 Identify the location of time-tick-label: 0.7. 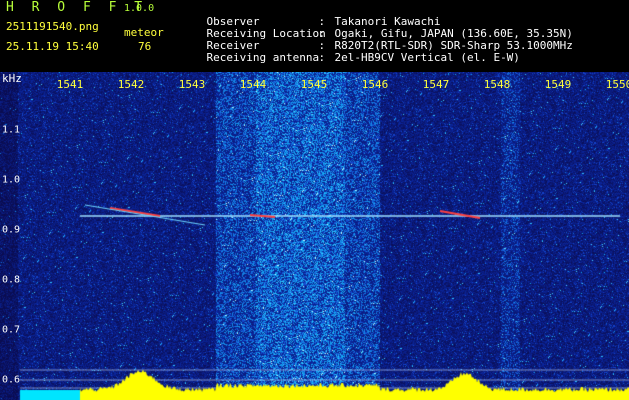
(11, 330).